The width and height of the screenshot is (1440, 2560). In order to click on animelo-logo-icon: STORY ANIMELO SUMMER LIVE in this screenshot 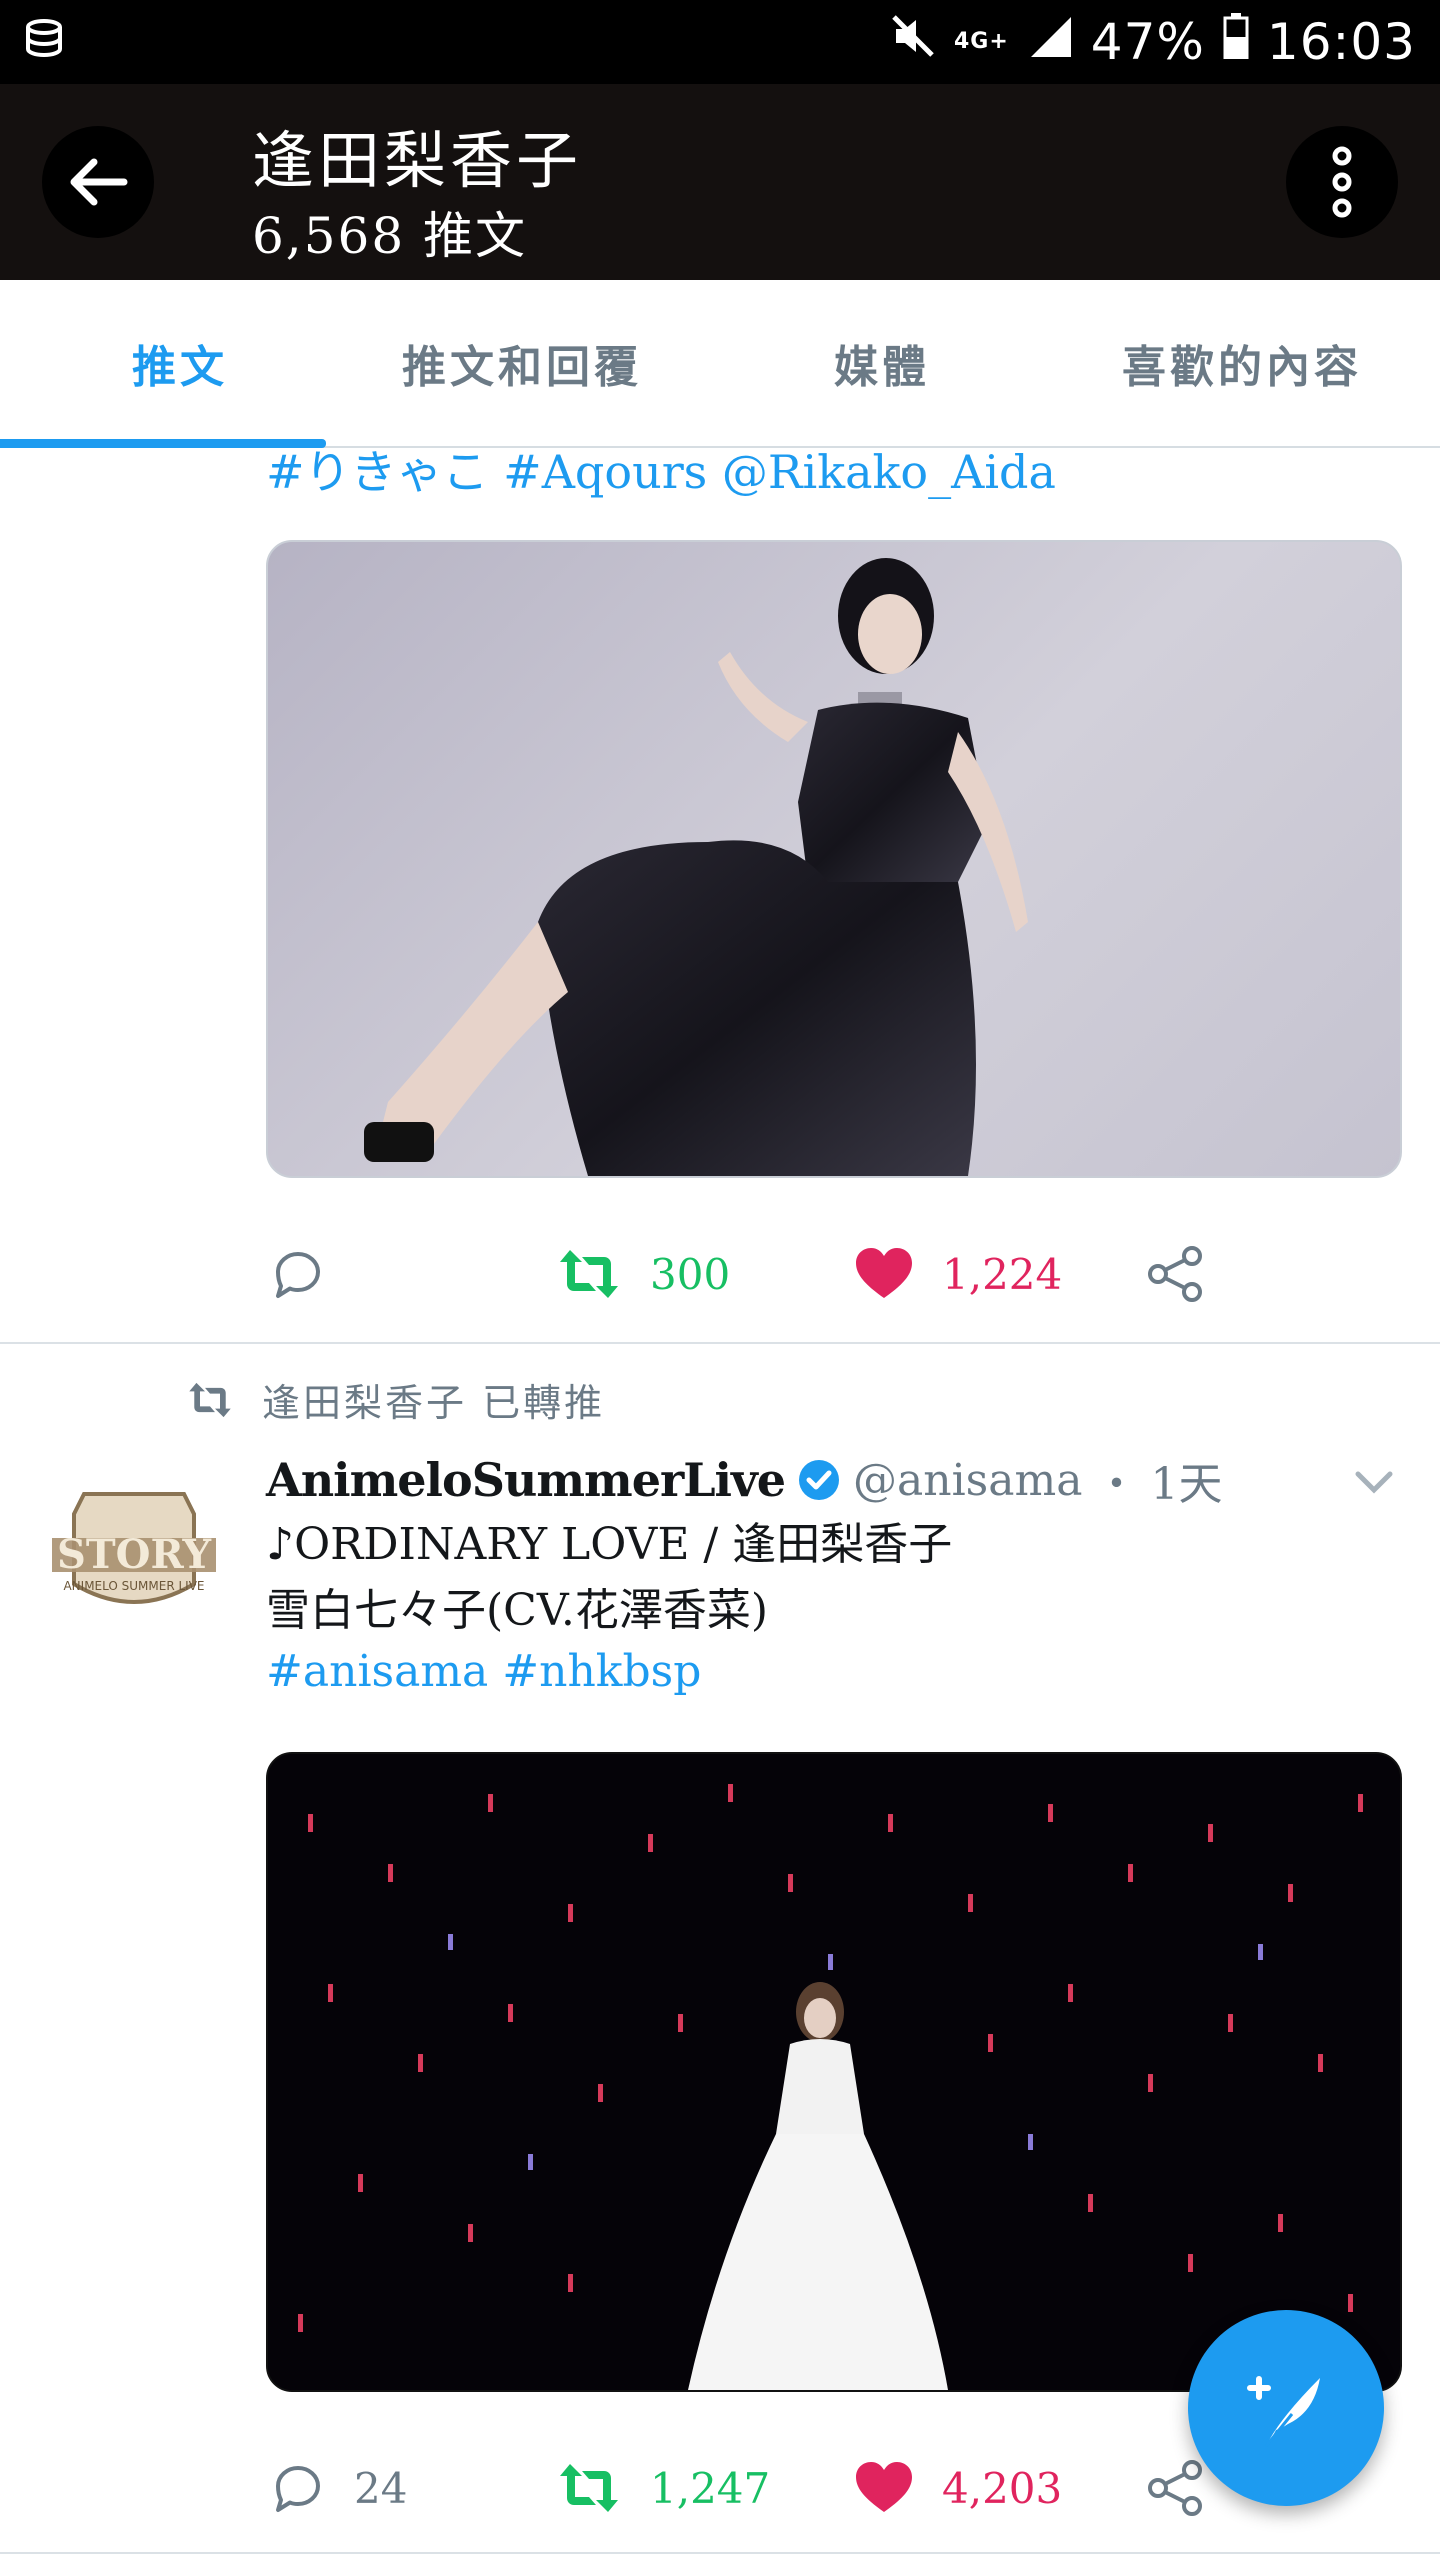, I will do `click(134, 1548)`.